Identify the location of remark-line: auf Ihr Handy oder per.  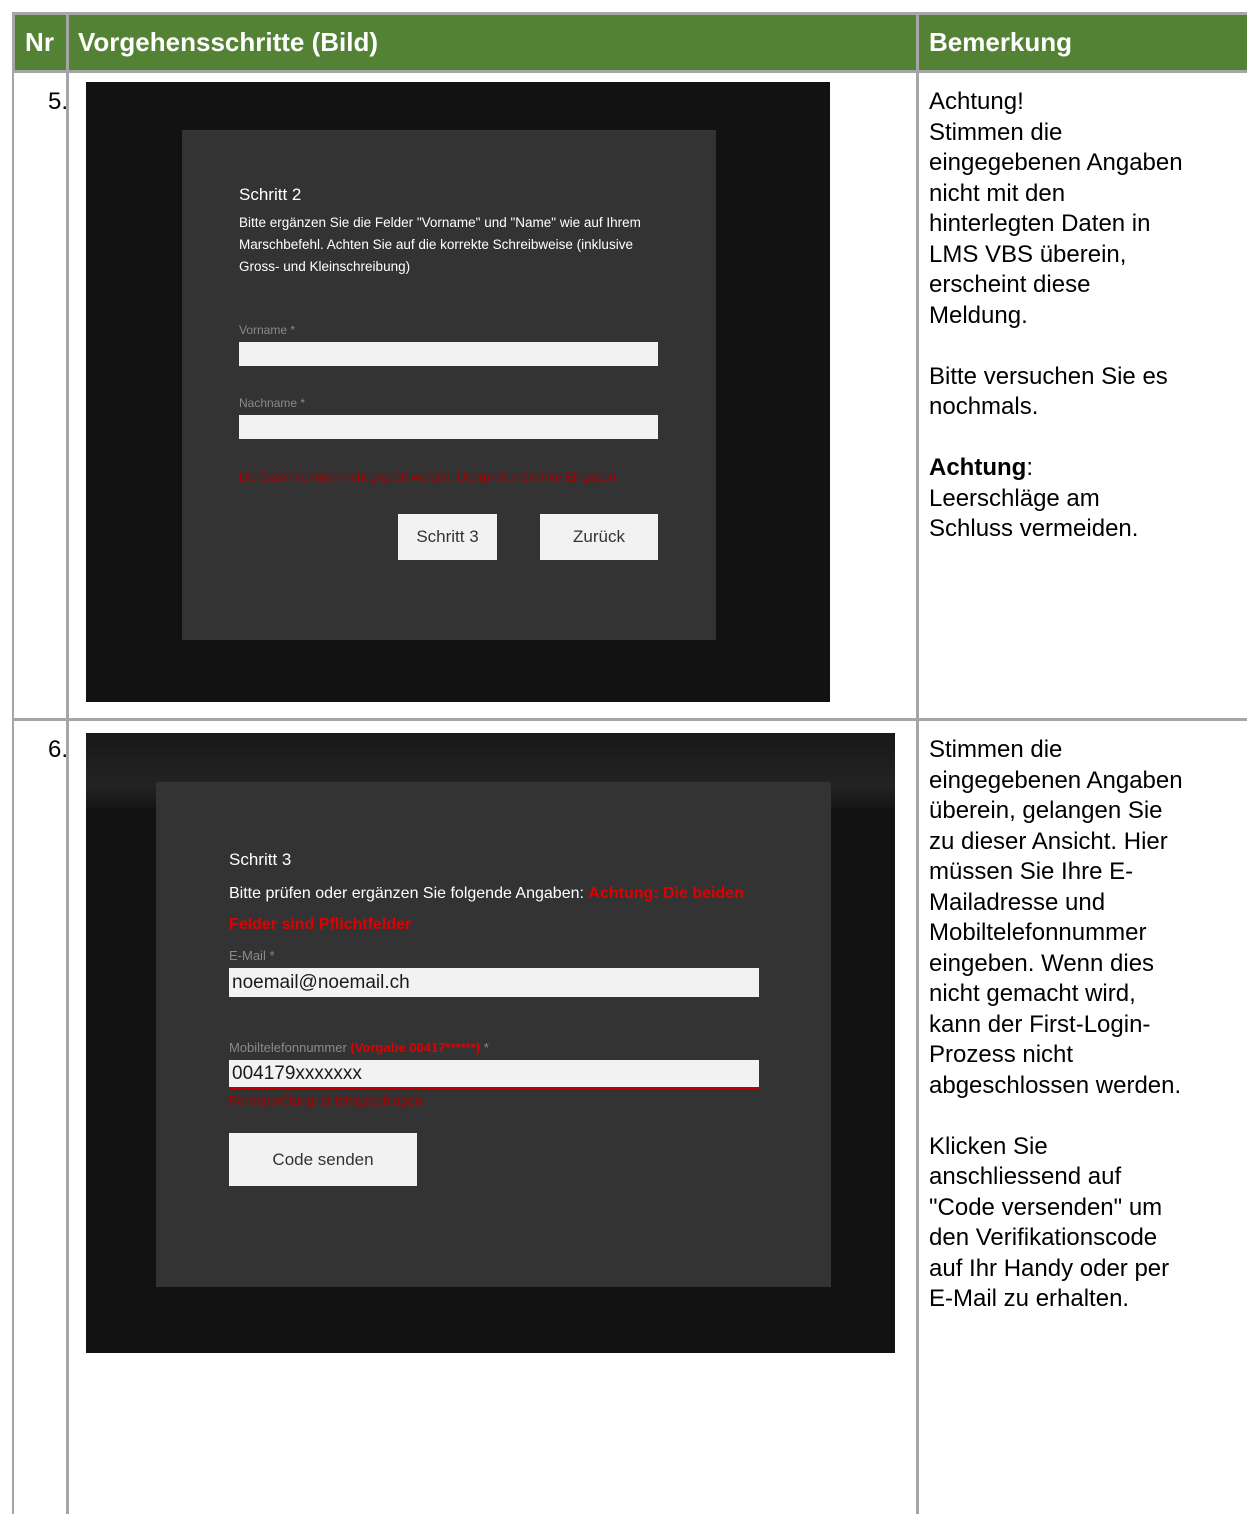
(1049, 1268).